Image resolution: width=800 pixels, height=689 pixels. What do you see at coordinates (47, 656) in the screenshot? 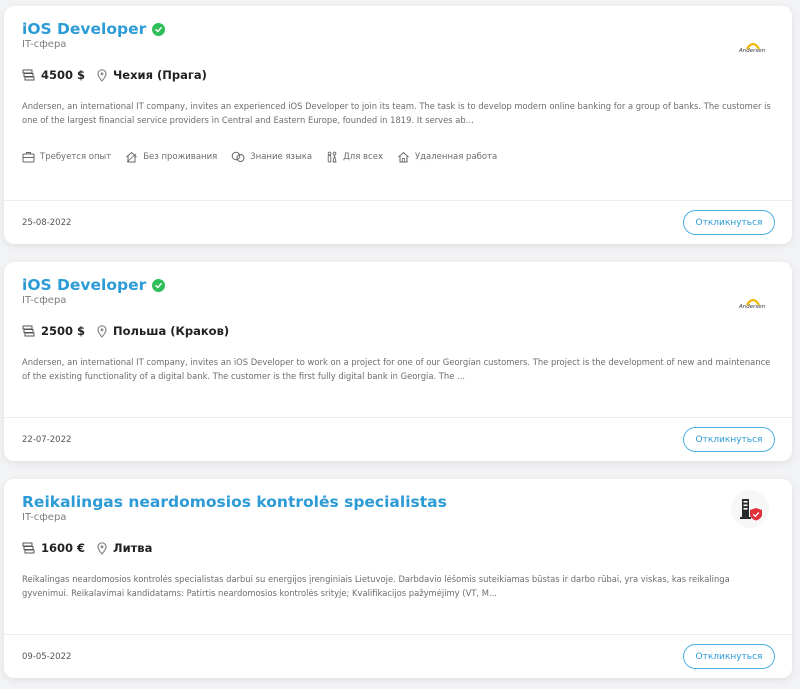
I see `posted-date: 09-05-2022` at bounding box center [47, 656].